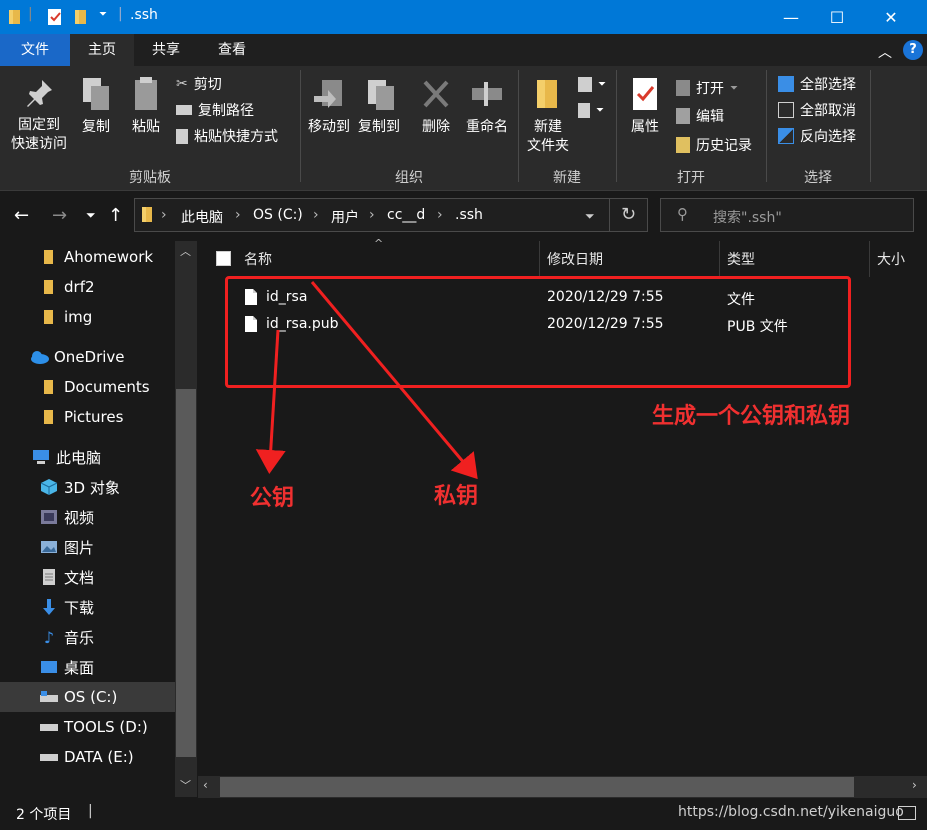 This screenshot has height=830, width=927. Describe the element at coordinates (272, 498) in the screenshot. I see `annotation-label-public-key: 公钥` at that location.